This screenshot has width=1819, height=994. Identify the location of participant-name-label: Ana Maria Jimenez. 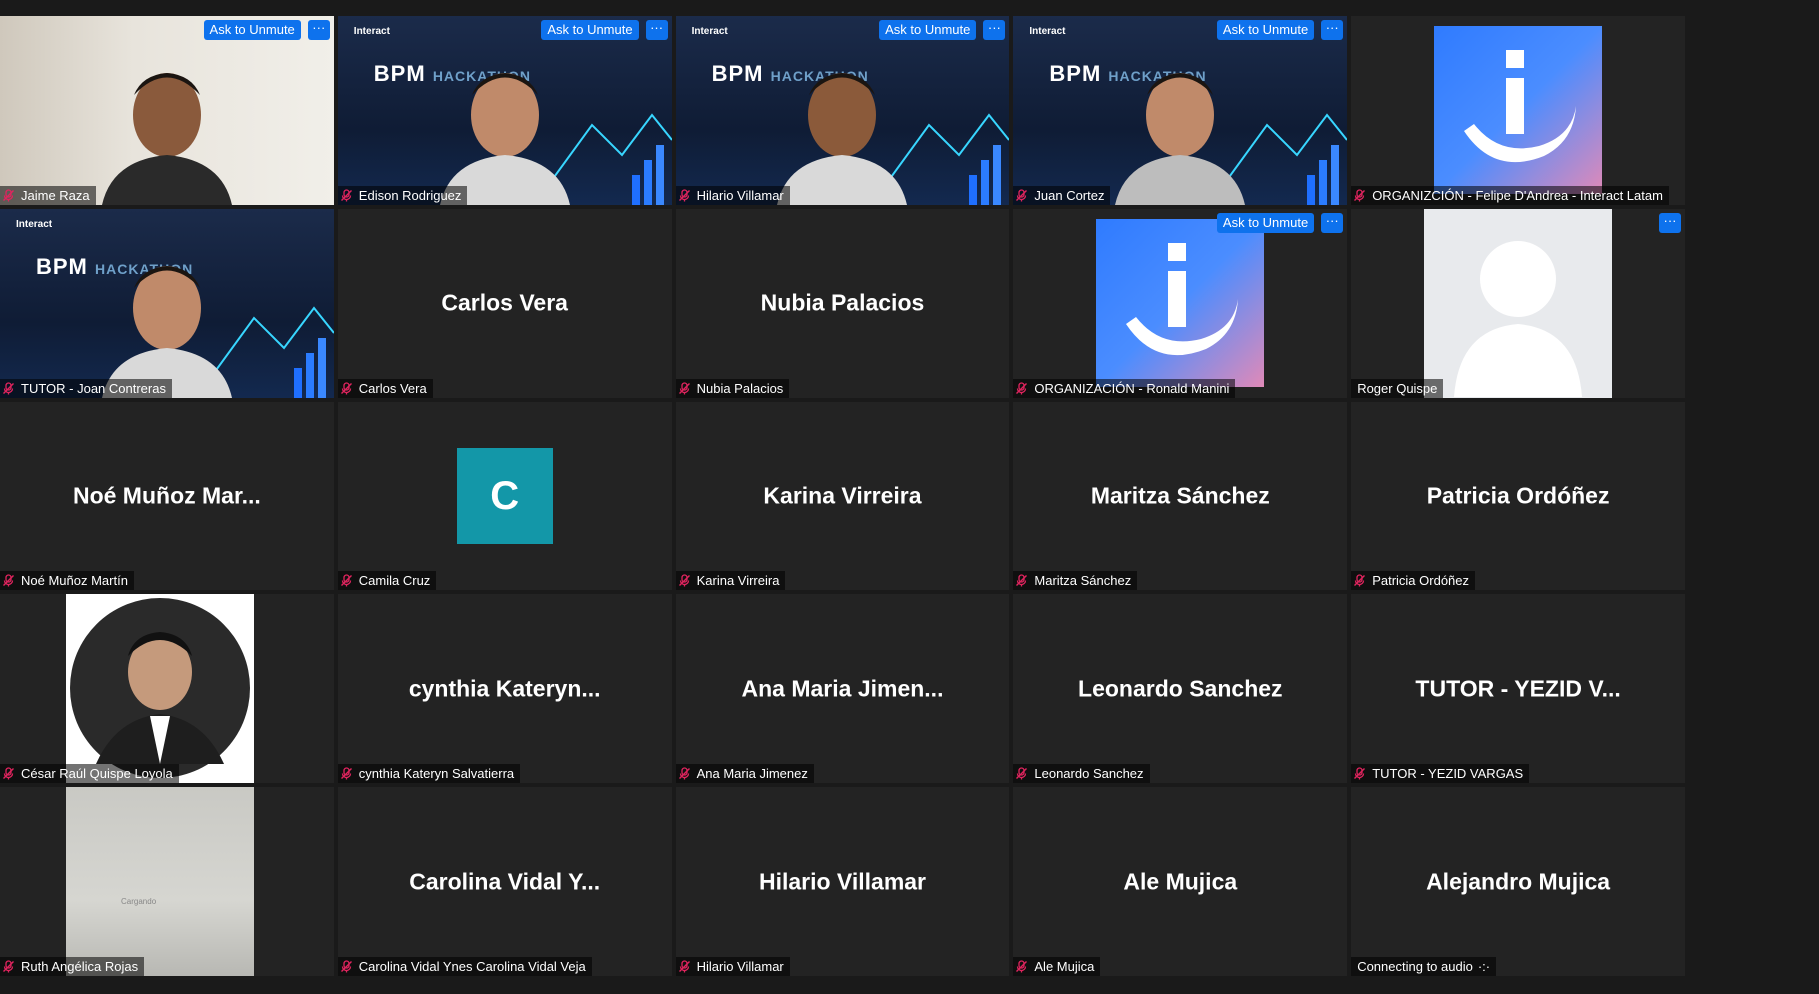
(744, 774).